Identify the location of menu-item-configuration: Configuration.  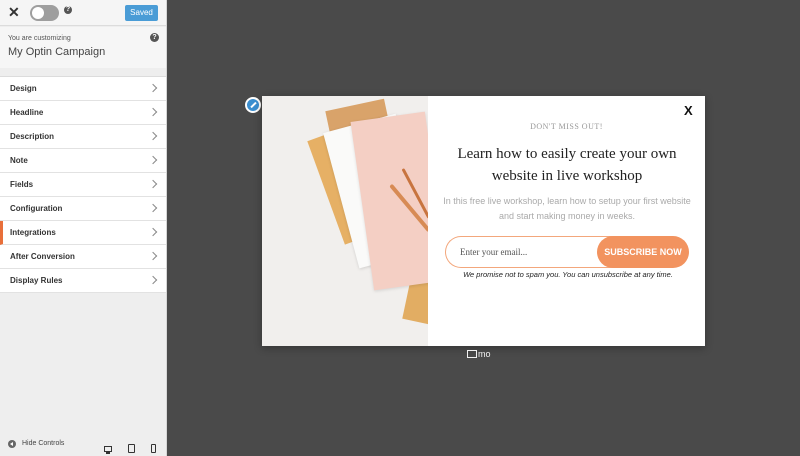
(83, 209).